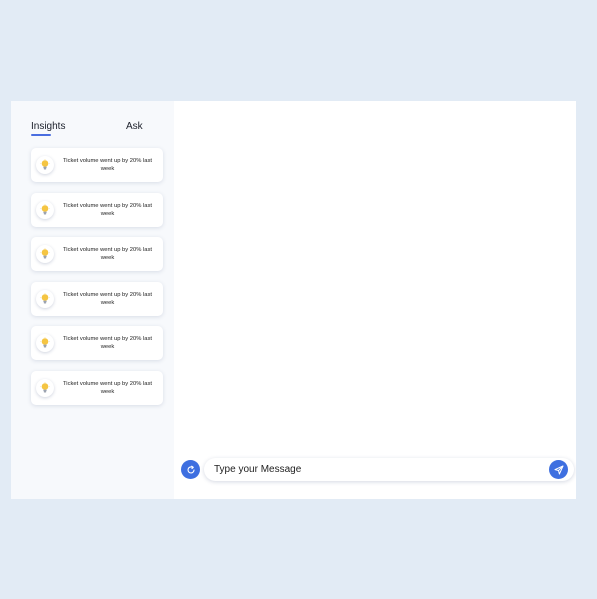 The width and height of the screenshot is (597, 599). I want to click on message-input, so click(374, 469).